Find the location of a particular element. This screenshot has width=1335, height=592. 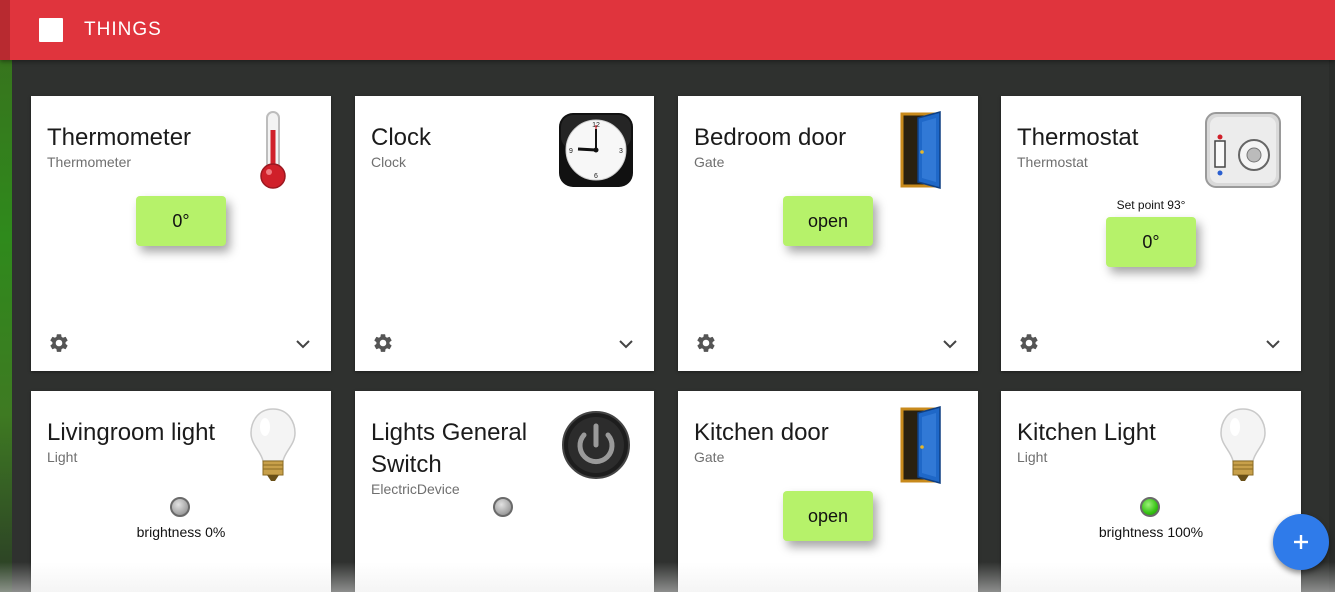

thing-card-bedroom-door: Bedroom door Gate open is located at coordinates (828, 233).